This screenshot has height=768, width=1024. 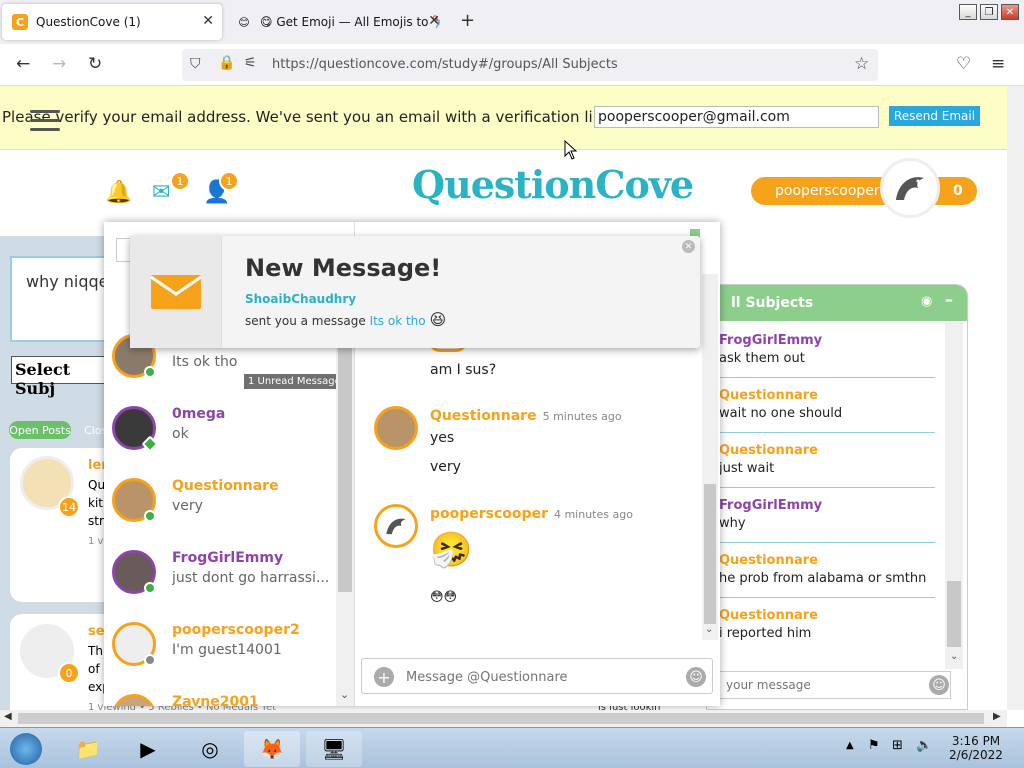 I want to click on notification-message-link: Its ok tho, so click(x=398, y=321).